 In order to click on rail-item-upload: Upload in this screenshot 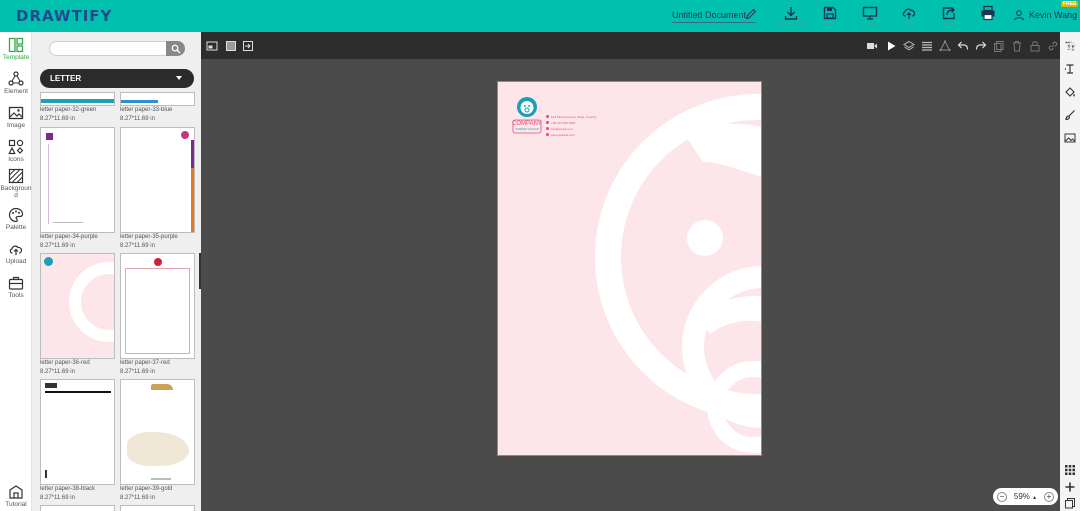, I will do `click(16, 257)`.